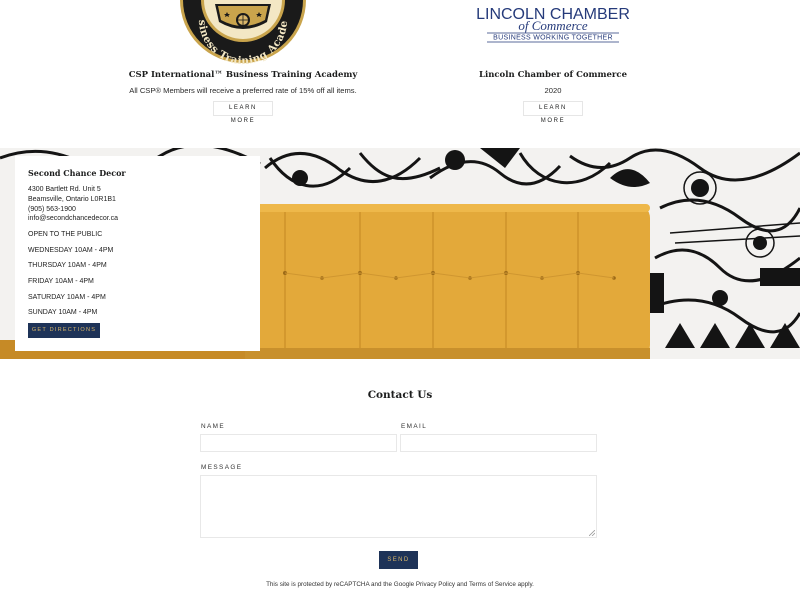  What do you see at coordinates (213, 426) in the screenshot?
I see `name-label: NAME` at bounding box center [213, 426].